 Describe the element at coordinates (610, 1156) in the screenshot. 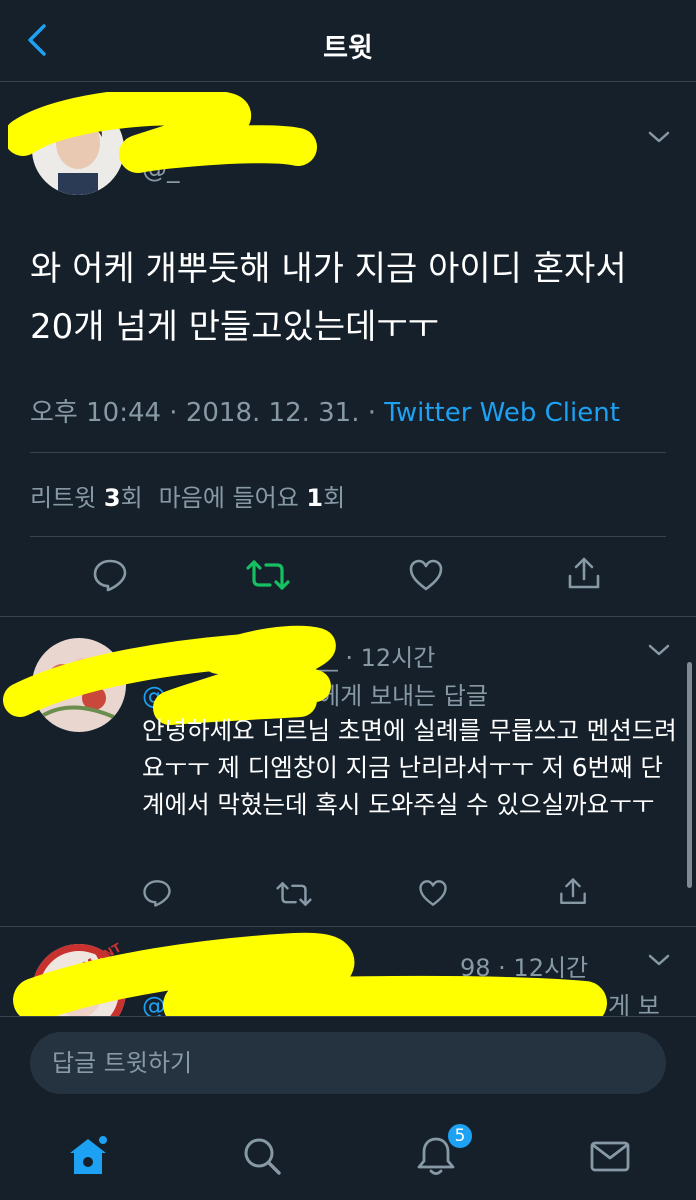

I see `messages-envelope-icon` at that location.